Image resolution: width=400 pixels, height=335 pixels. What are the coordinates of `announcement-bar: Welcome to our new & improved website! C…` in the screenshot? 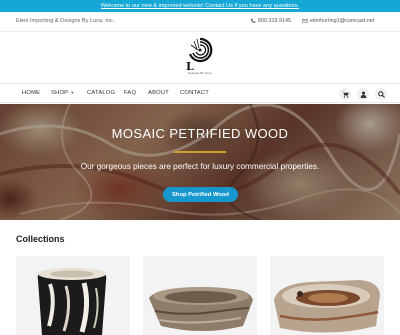 It's located at (200, 6).